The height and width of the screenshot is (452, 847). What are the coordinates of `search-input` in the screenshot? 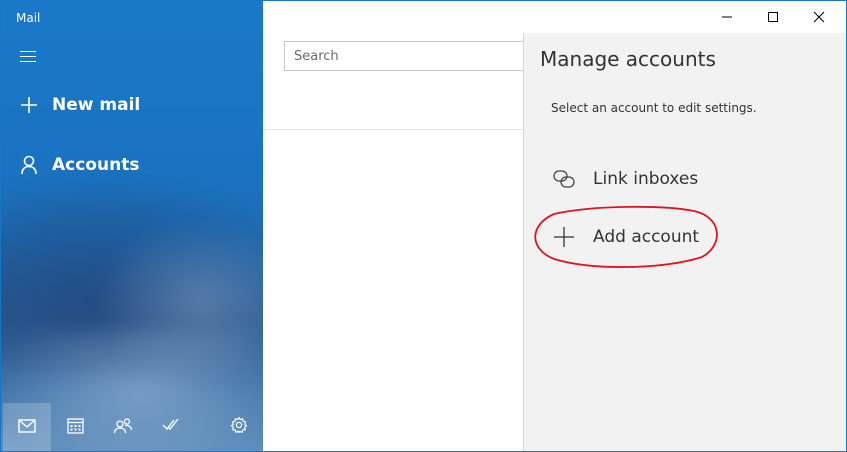 It's located at (414, 56).